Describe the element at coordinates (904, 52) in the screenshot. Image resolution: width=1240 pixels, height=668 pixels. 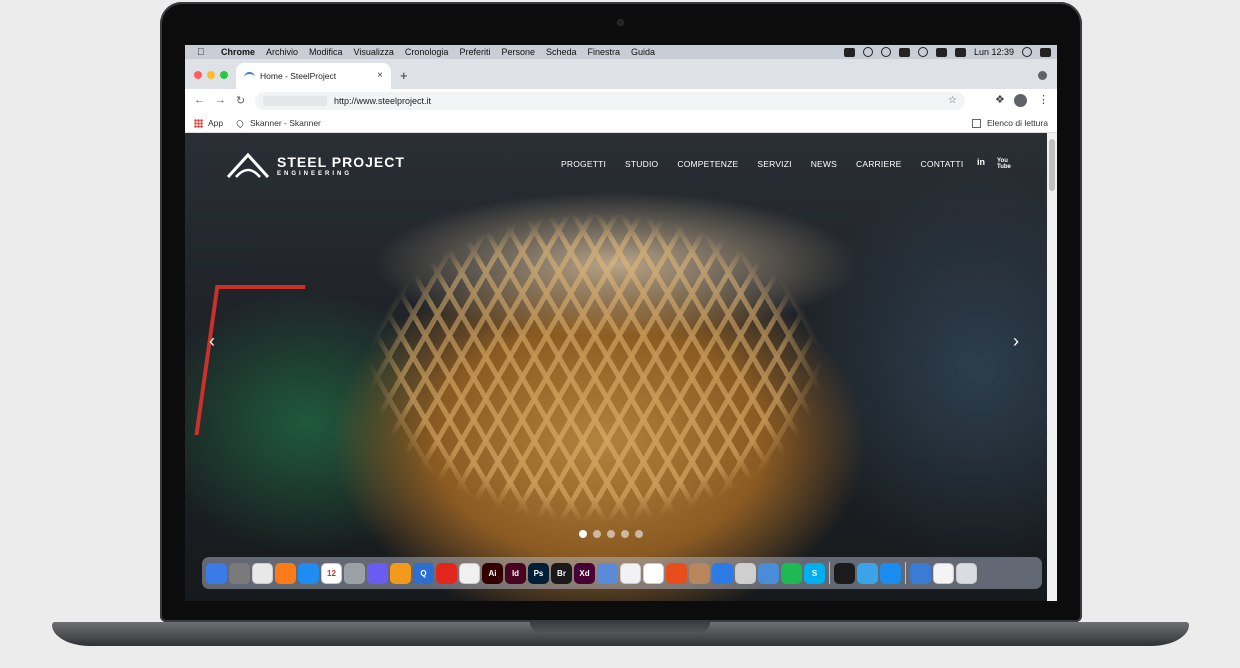
I see `screen-icon` at that location.